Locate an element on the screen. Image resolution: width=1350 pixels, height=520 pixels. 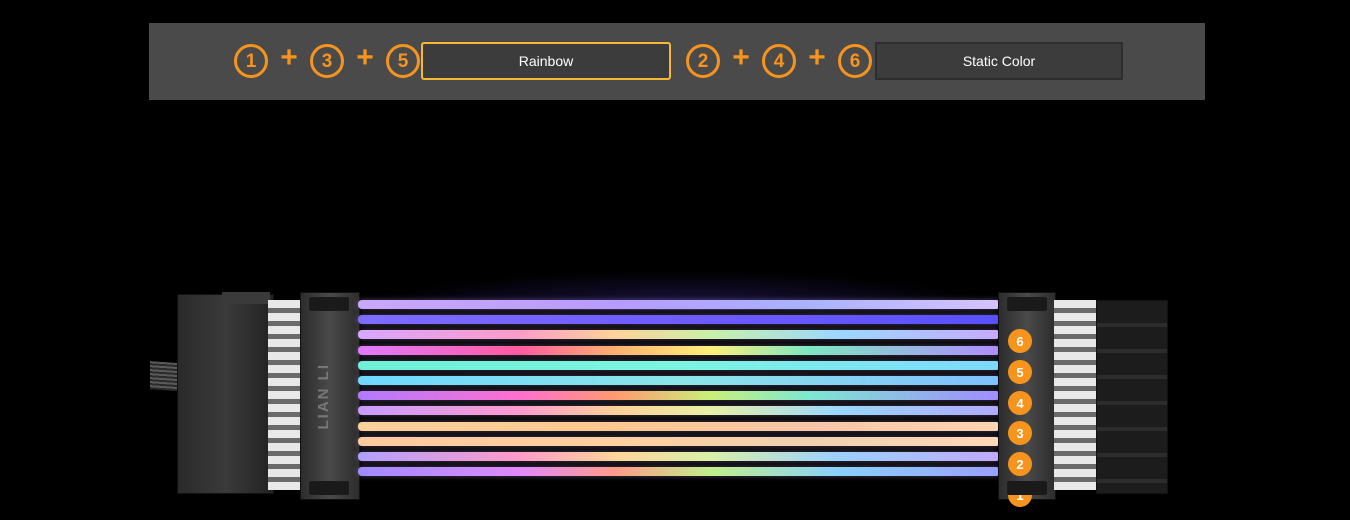
circled-number-icon: 1 is located at coordinates (251, 61).